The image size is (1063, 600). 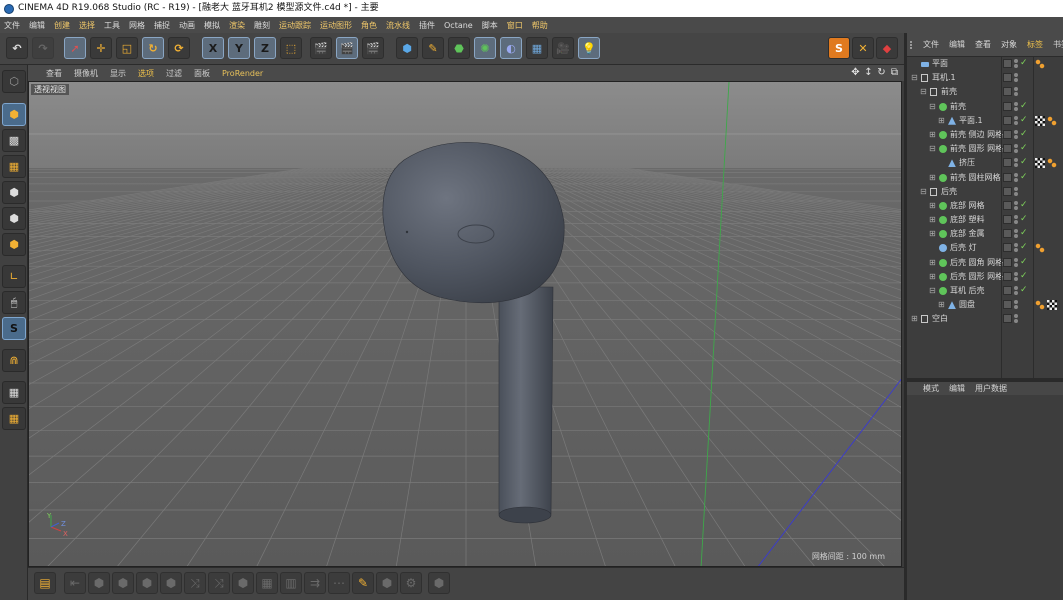 I want to click on menu-item: 工具, so click(x=112, y=25).